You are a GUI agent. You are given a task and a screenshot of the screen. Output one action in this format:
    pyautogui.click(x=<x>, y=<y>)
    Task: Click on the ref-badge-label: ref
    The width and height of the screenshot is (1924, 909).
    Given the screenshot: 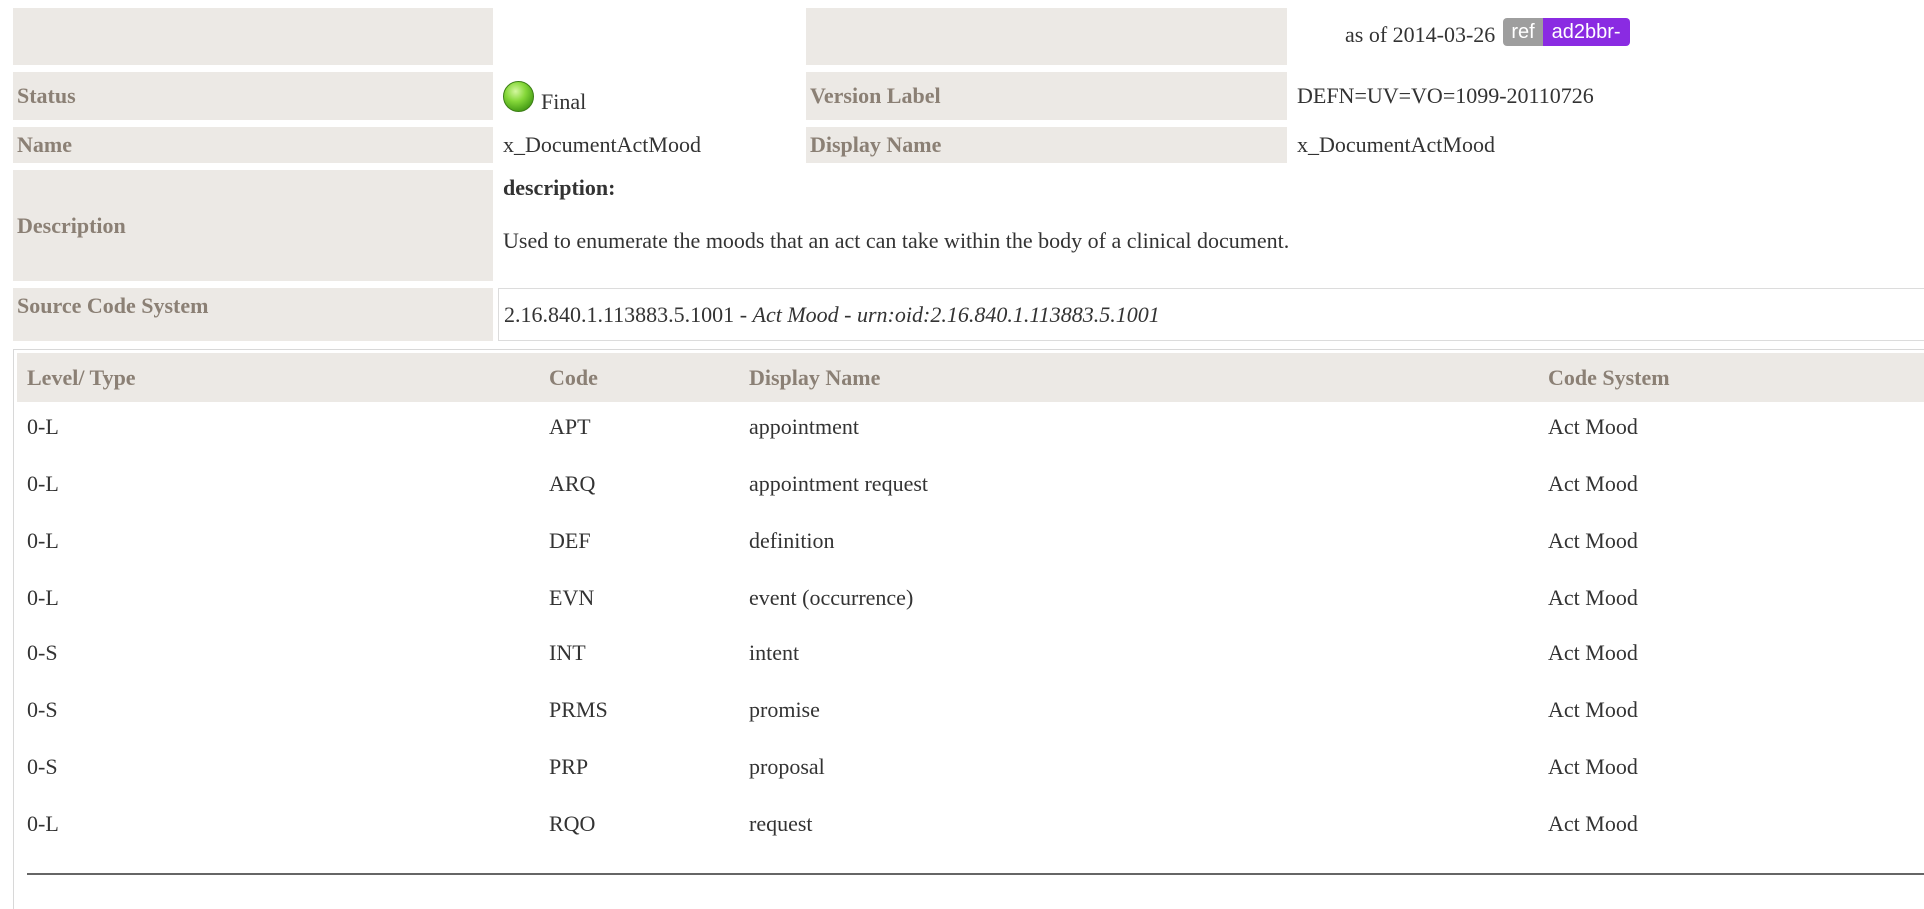 What is the action you would take?
    pyautogui.click(x=1523, y=32)
    